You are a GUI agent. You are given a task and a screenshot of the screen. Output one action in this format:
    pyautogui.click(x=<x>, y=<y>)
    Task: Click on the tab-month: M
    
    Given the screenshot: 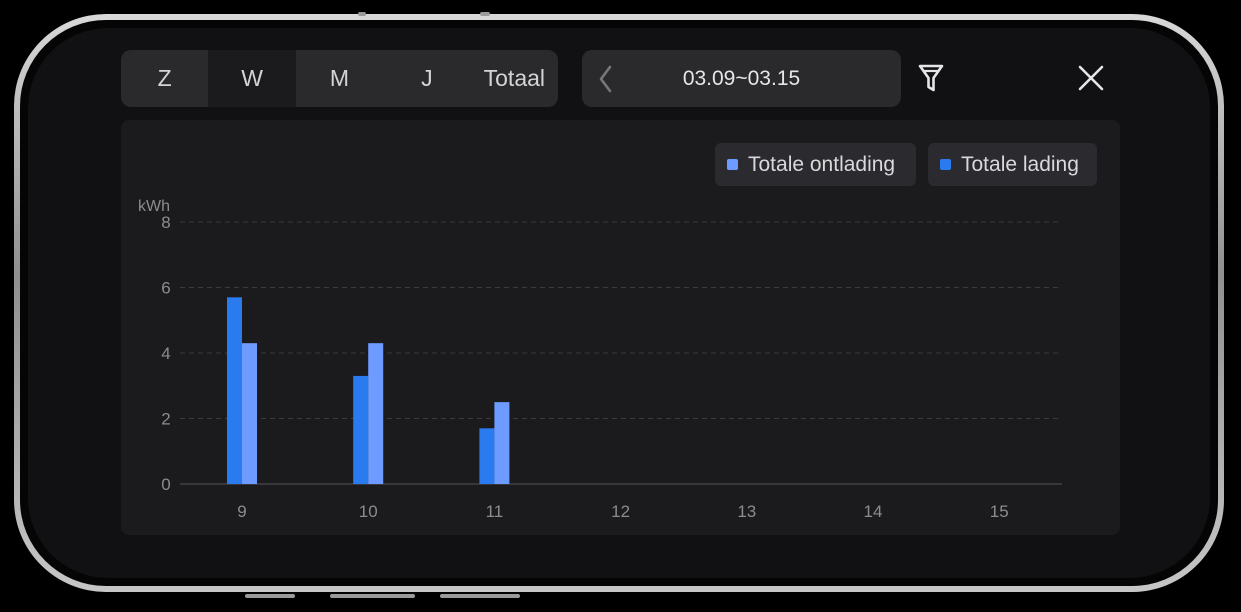 What is the action you would take?
    pyautogui.click(x=339, y=78)
    